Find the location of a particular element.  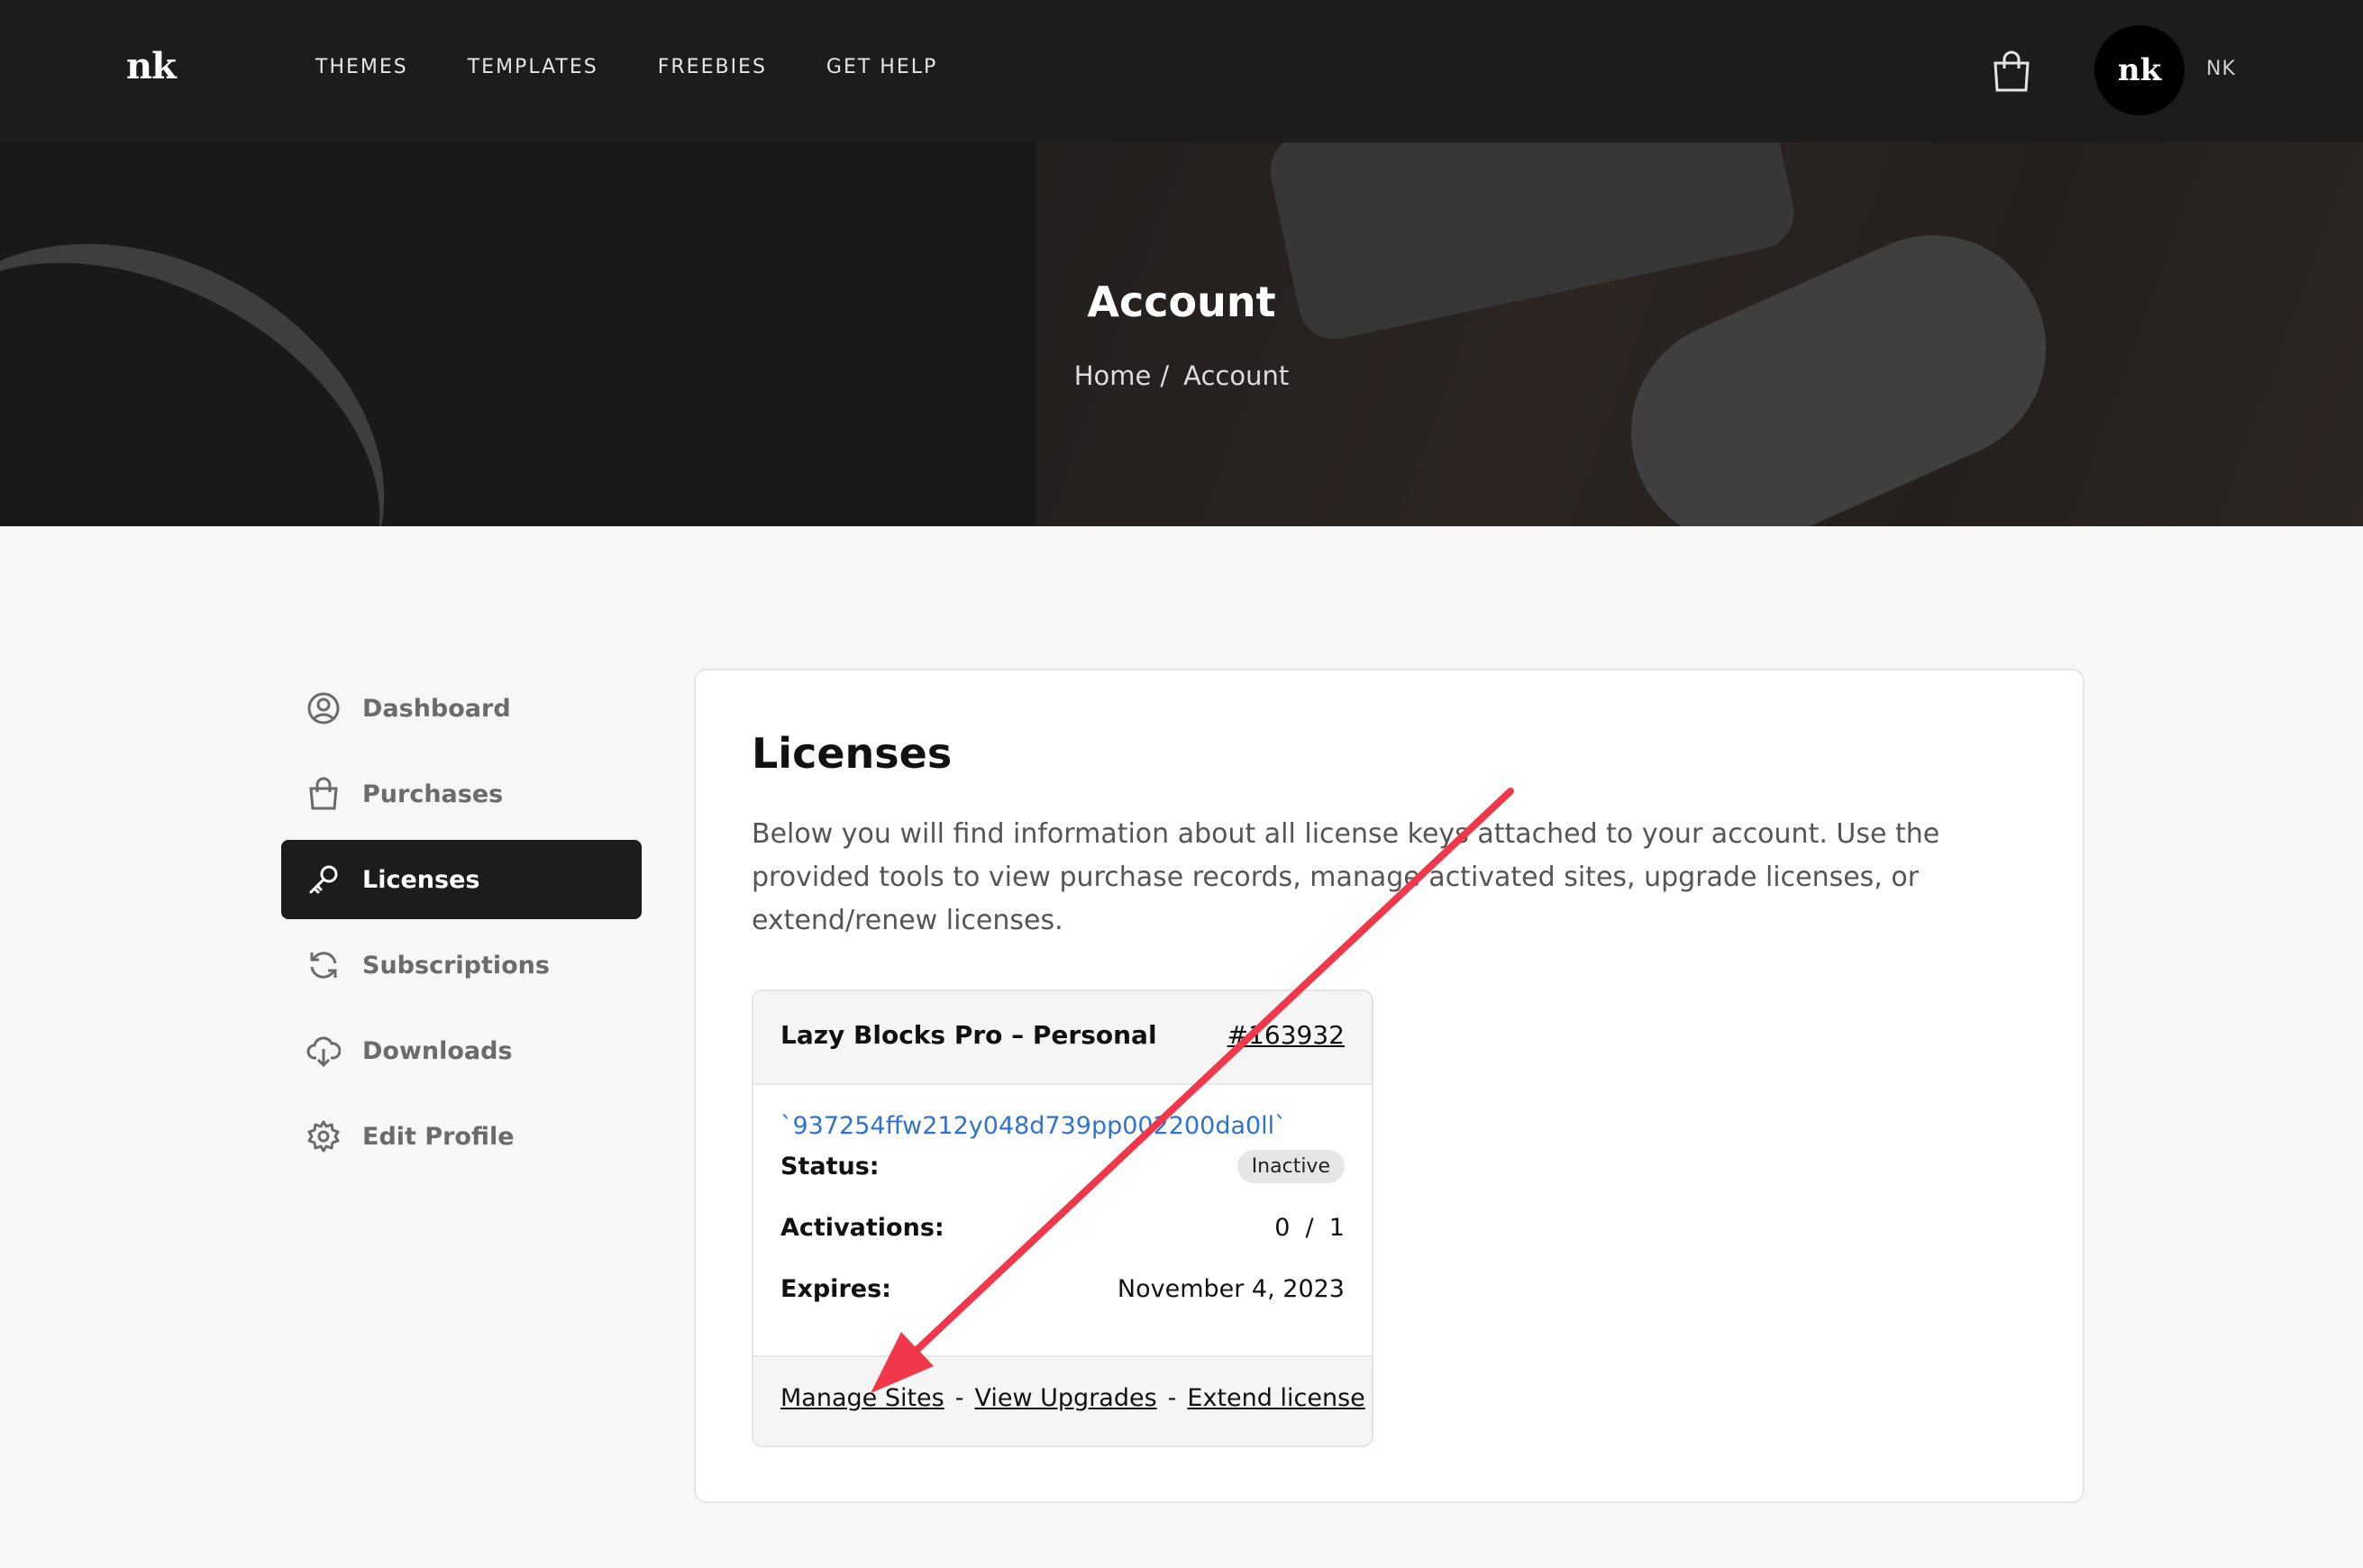

expires-value: November 4, 2023 is located at coordinates (1231, 1288).